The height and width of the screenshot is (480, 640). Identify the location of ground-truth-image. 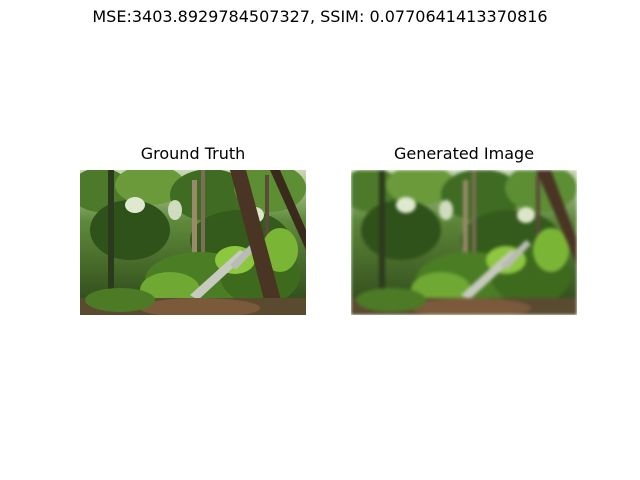
(193, 242).